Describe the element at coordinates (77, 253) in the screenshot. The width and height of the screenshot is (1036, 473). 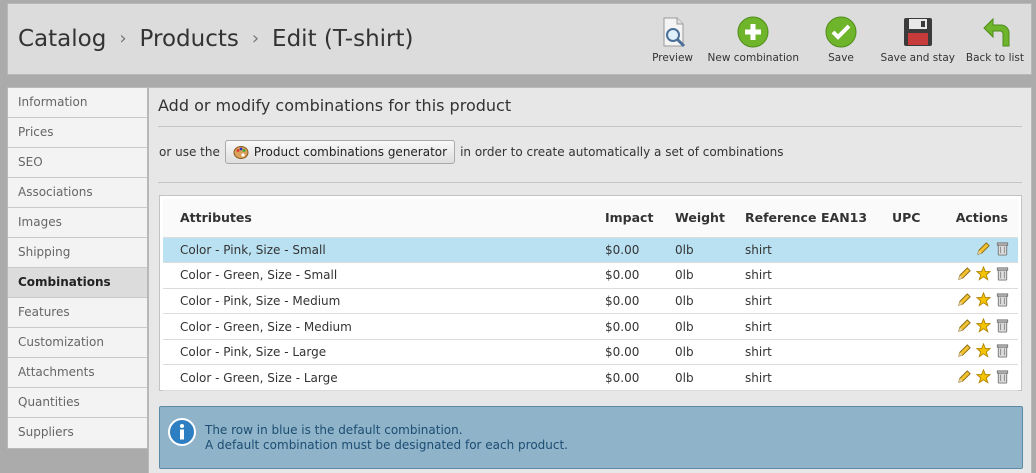
I see `sidebar-item-shipping: Shipping` at that location.